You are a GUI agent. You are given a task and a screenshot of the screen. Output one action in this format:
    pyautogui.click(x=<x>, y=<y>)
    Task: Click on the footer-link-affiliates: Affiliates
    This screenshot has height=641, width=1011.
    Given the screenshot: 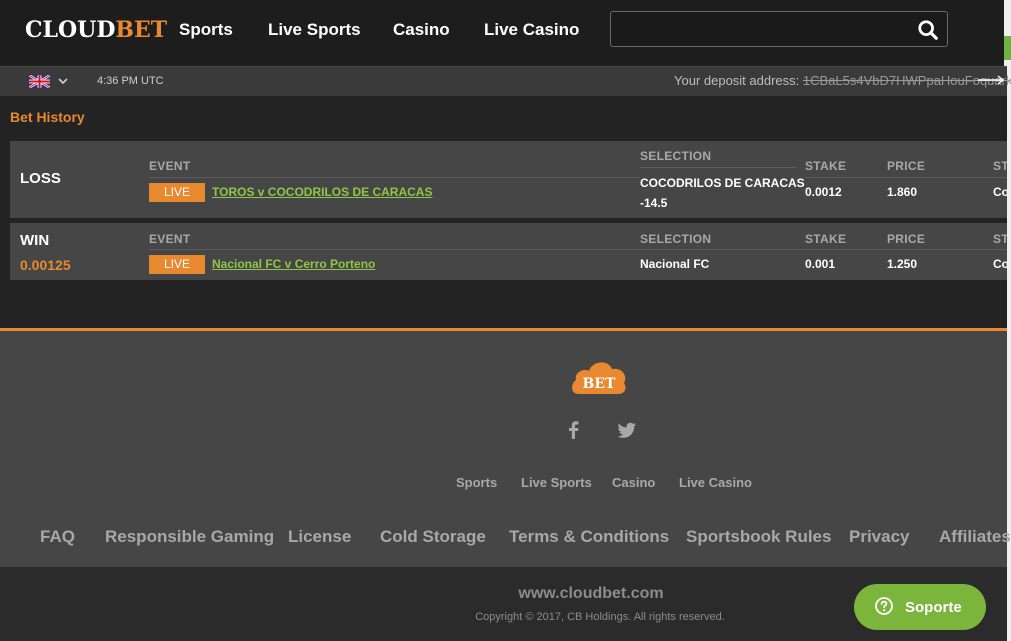 What is the action you would take?
    pyautogui.click(x=975, y=537)
    